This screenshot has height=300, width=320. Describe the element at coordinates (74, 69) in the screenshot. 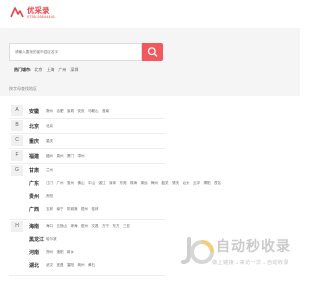

I see `hot-city-link: 深圳` at that location.